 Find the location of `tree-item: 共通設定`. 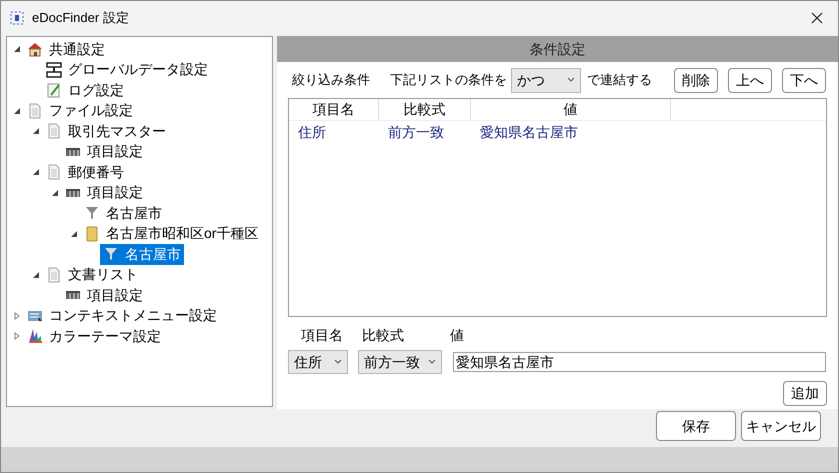

tree-item: 共通設定 is located at coordinates (66, 49).